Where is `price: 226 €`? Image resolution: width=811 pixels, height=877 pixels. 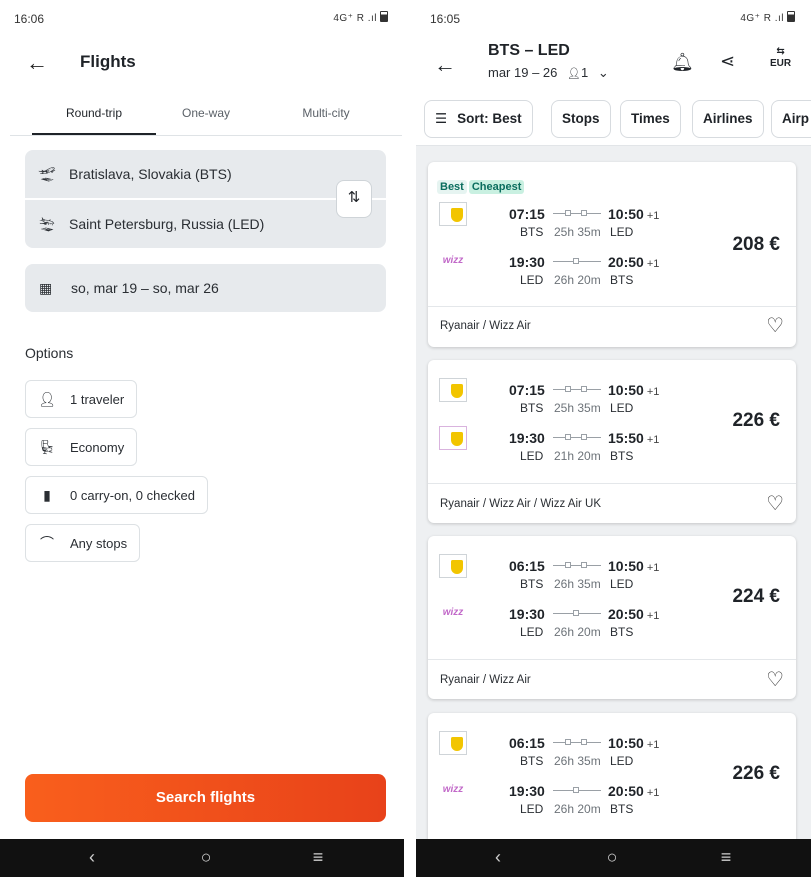
price: 226 € is located at coordinates (756, 420).